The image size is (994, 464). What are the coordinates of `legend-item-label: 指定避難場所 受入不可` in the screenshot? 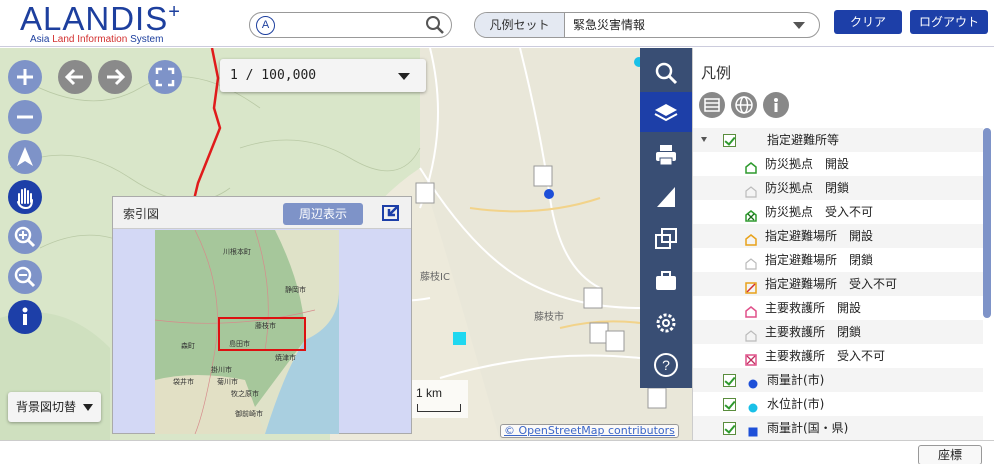 It's located at (831, 284).